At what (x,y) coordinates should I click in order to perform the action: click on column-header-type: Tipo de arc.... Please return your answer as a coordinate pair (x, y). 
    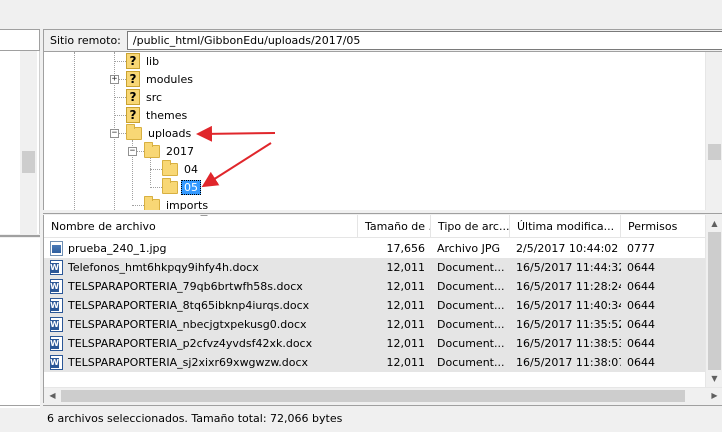
    Looking at the image, I should click on (470, 226).